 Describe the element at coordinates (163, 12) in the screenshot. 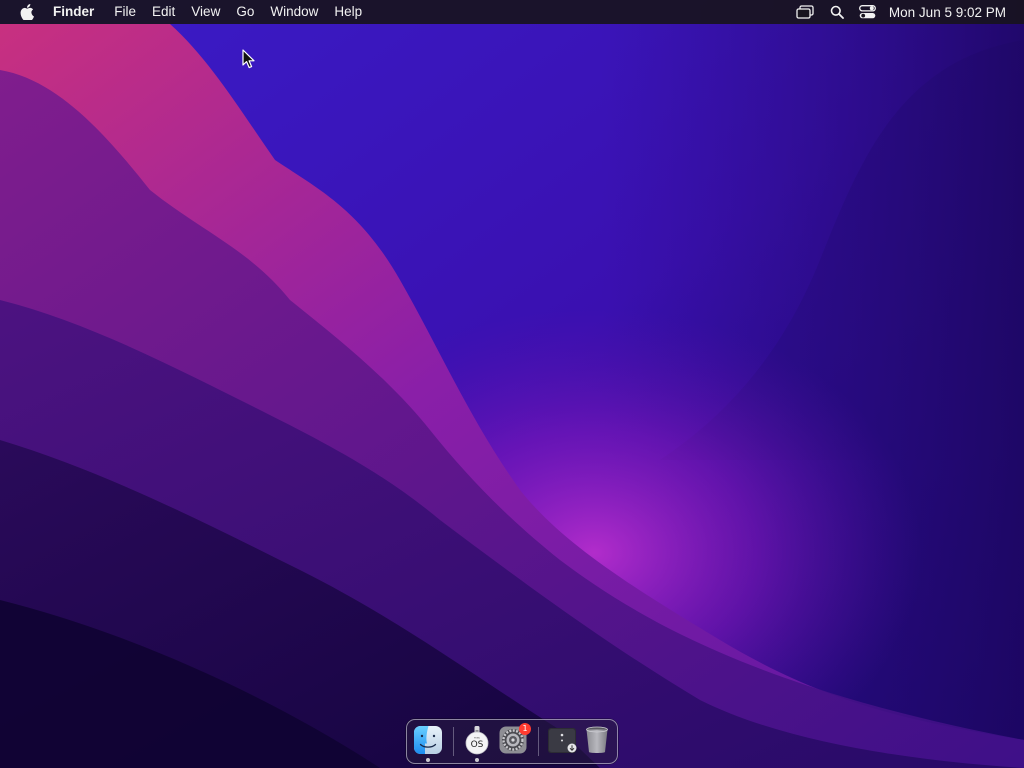

I see `menu-edit: Edit` at that location.